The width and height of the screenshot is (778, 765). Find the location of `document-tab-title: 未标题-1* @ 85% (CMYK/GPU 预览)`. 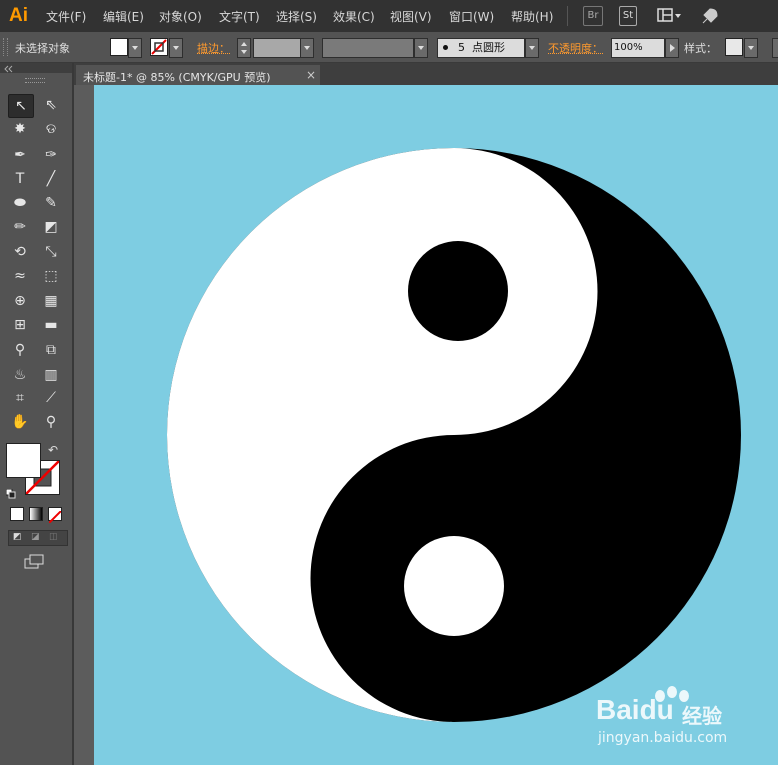

document-tab-title: 未标题-1* @ 85% (CMYK/GPU 预览) is located at coordinates (177, 77).